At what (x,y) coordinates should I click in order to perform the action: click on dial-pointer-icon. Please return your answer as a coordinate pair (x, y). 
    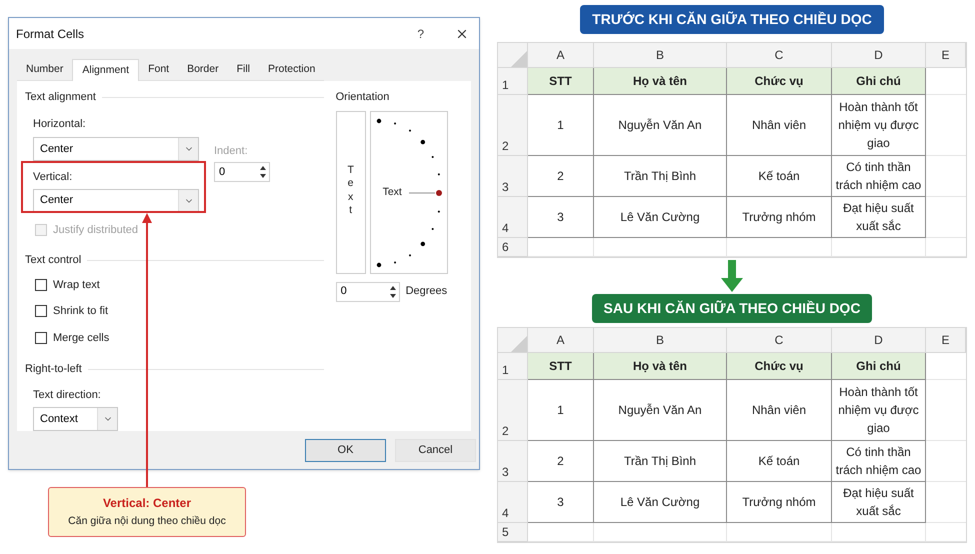
    Looking at the image, I should click on (425, 192).